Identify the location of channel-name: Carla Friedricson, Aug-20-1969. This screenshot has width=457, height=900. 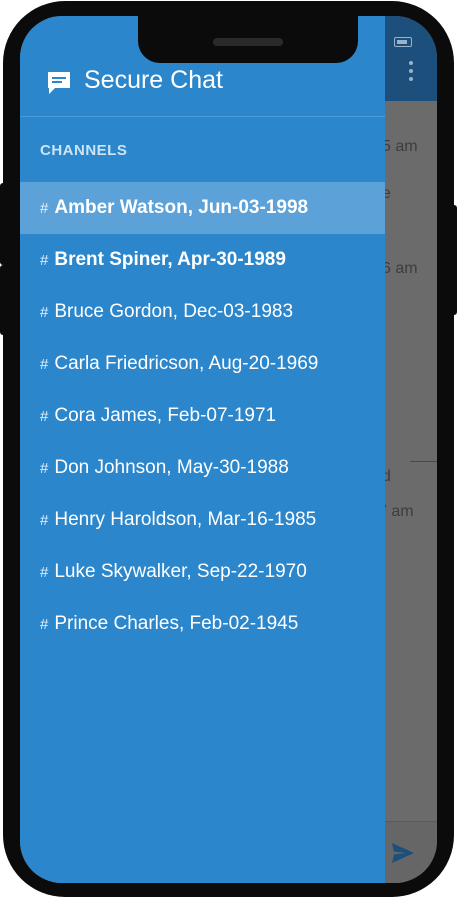
(186, 363).